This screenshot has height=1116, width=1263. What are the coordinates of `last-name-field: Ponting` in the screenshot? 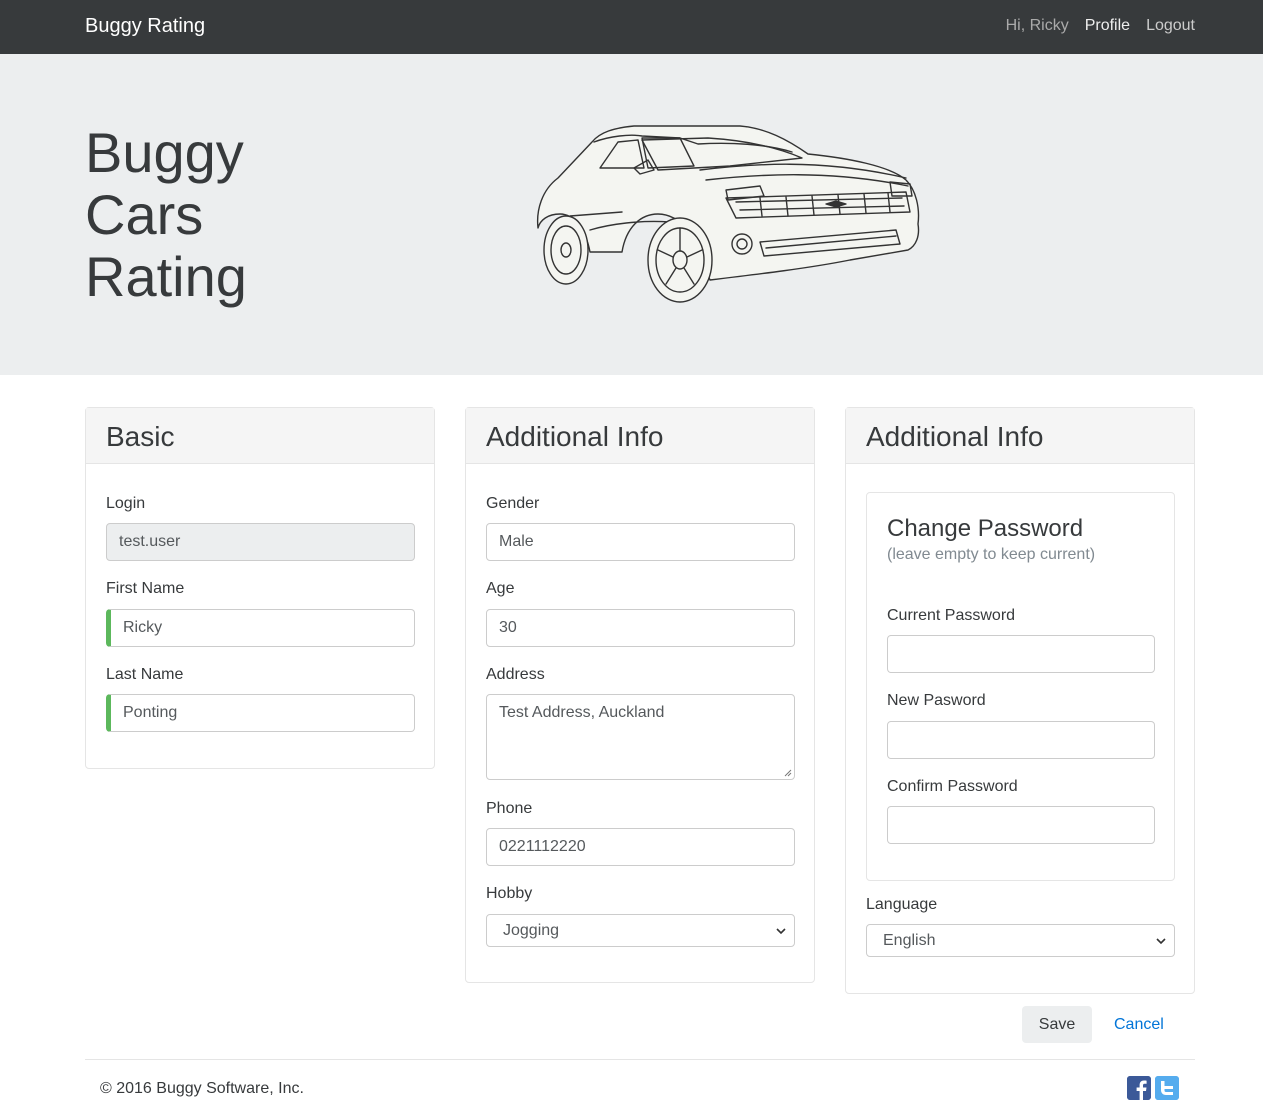 It's located at (260, 713).